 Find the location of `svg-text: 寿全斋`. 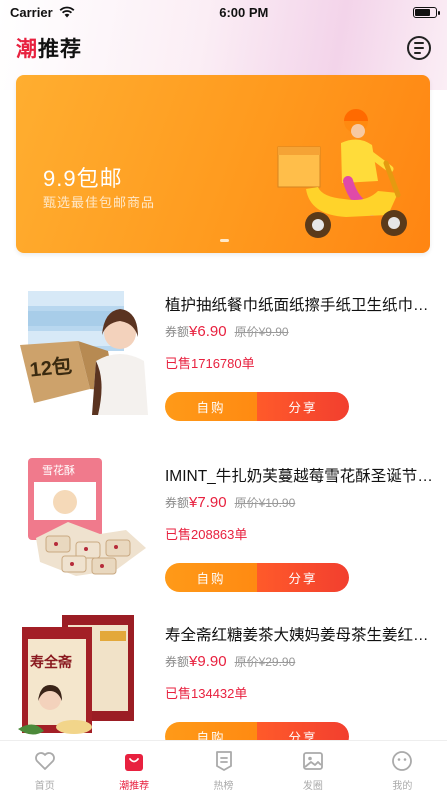

svg-text: 寿全斋 is located at coordinates (51, 662).